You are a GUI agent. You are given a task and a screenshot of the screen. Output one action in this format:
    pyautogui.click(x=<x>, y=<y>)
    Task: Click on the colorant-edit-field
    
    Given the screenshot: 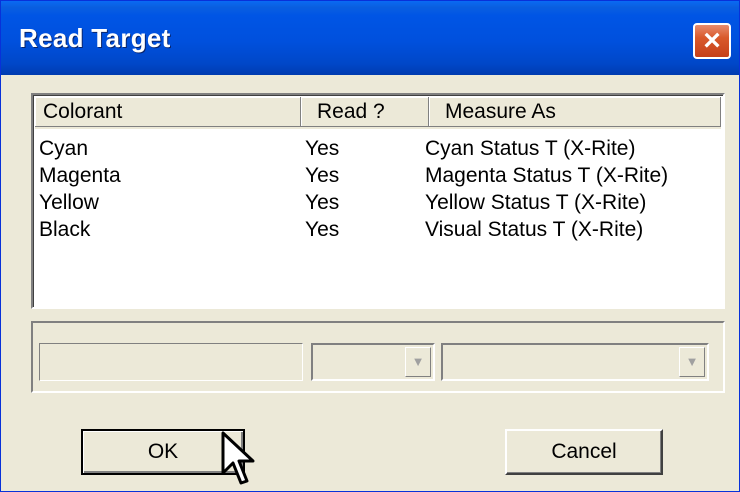 What is the action you would take?
    pyautogui.click(x=171, y=362)
    